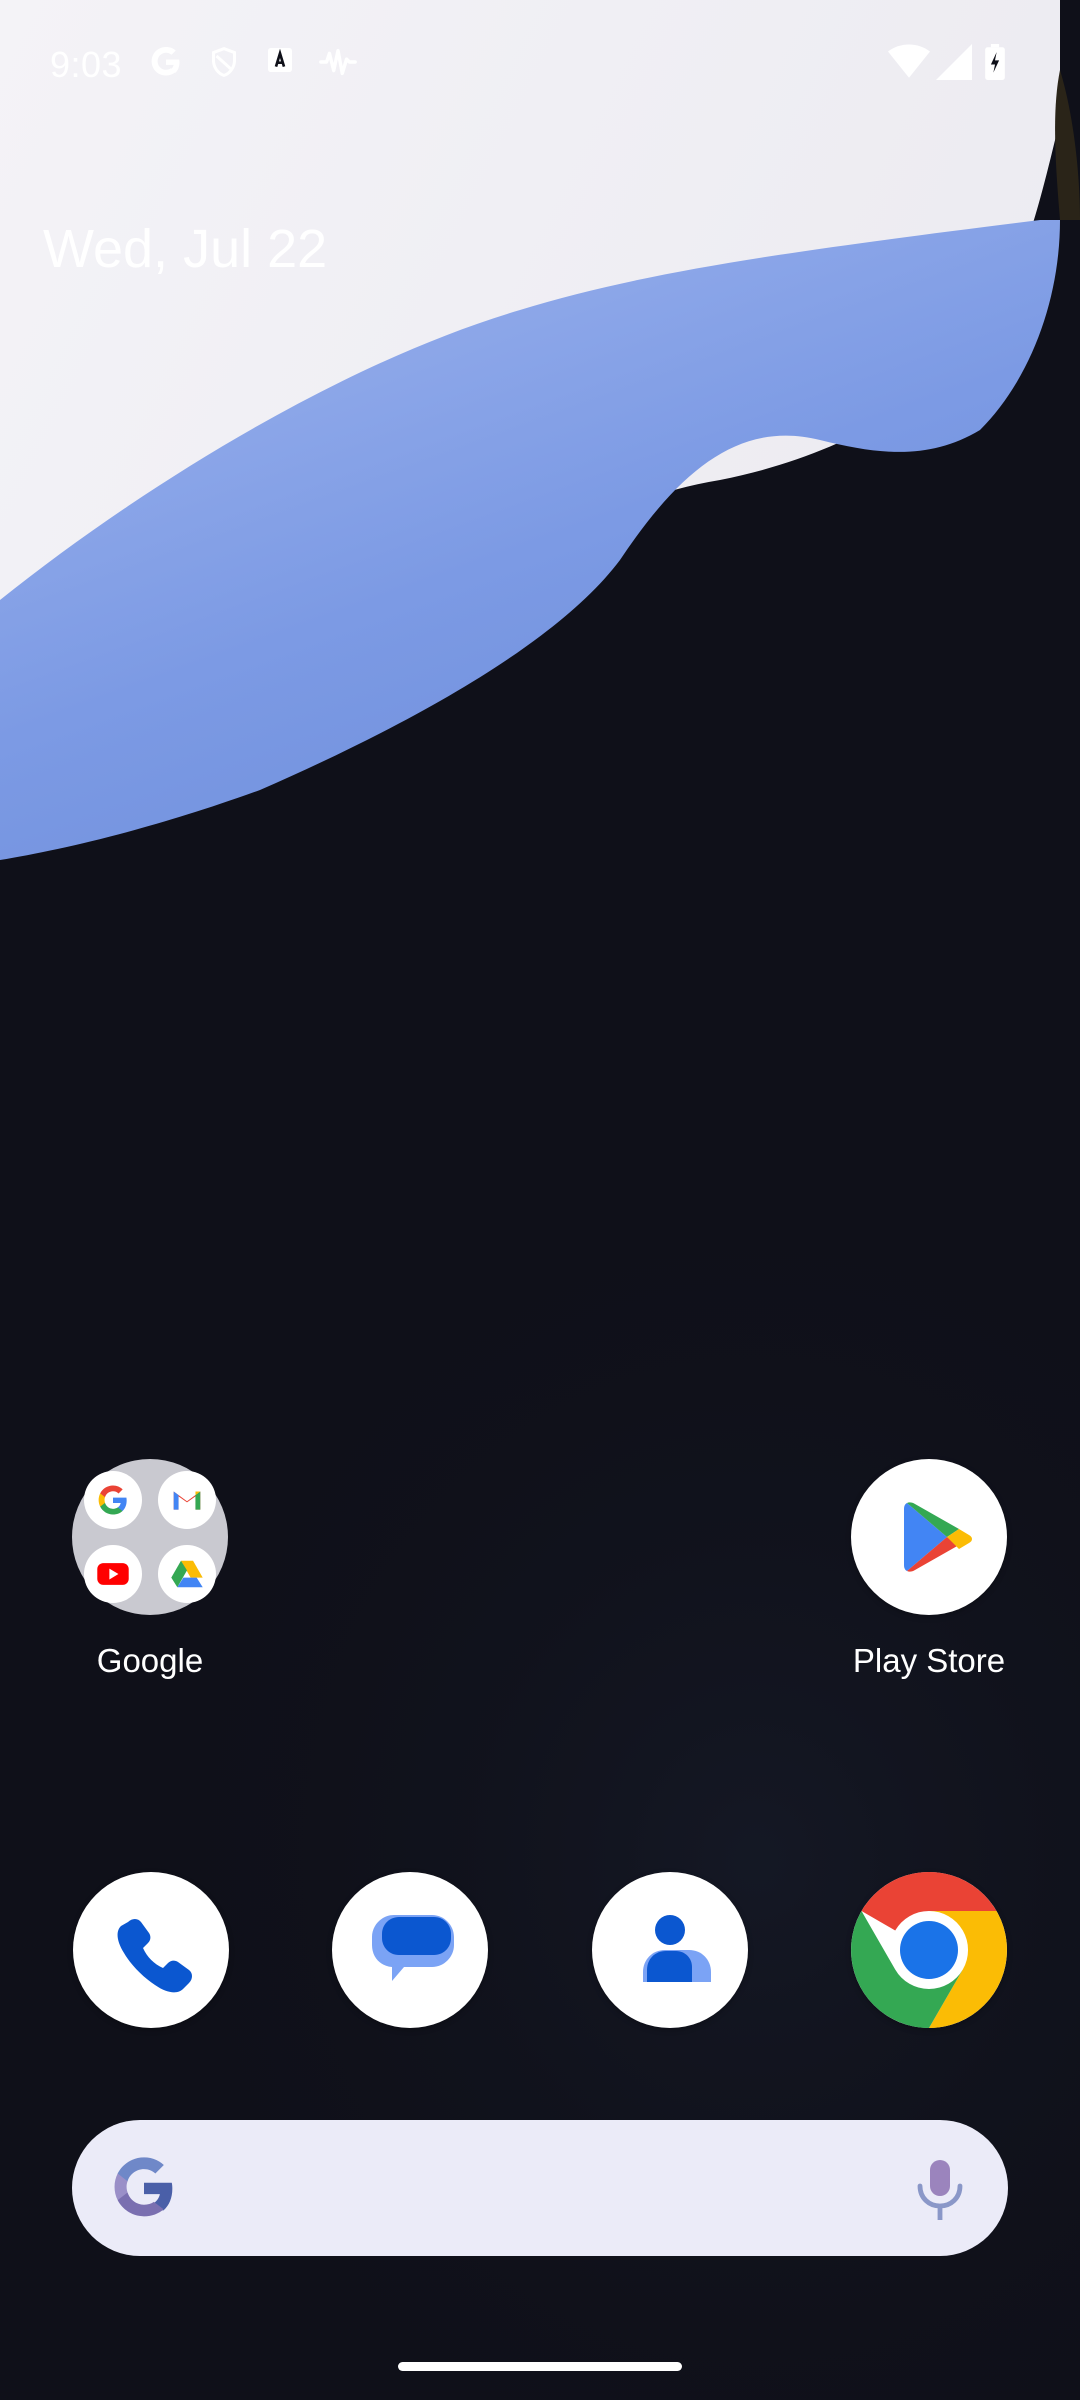  What do you see at coordinates (956, 64) in the screenshot?
I see `signal-icon` at bounding box center [956, 64].